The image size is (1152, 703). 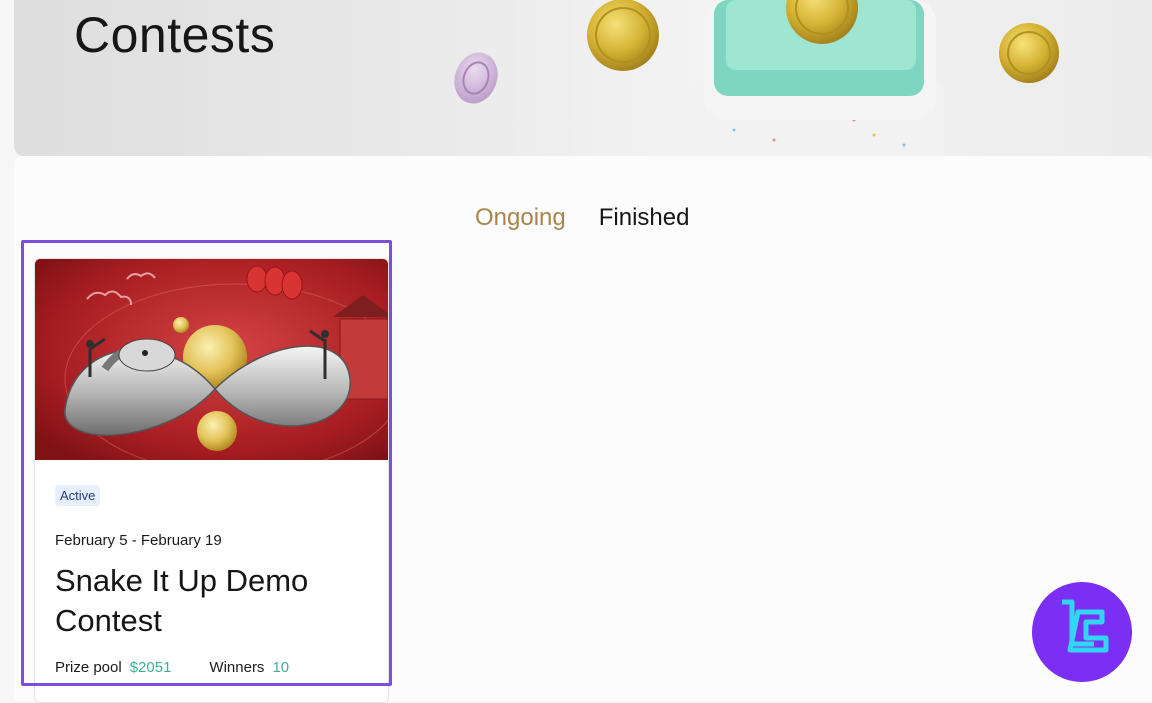 I want to click on tab-ongoing: Ongoing, so click(x=520, y=218).